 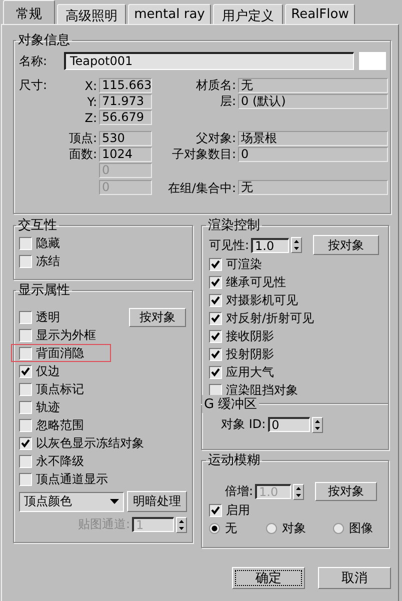 What do you see at coordinates (244, 264) in the screenshot?
I see `checkbox-label: 可渲染` at bounding box center [244, 264].